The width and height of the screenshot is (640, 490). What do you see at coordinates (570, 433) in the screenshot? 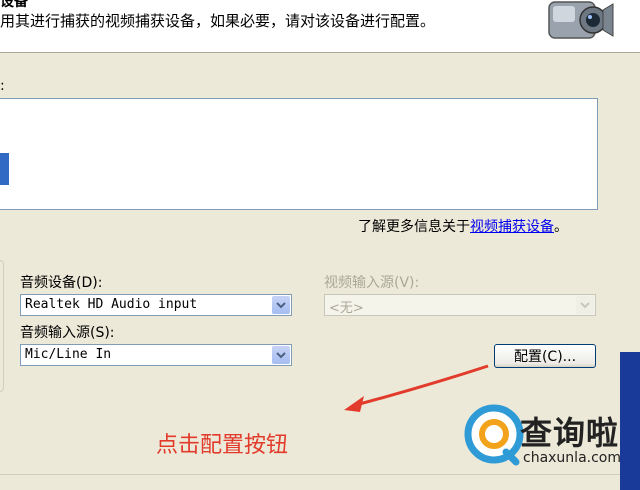
I see `watermark-name: 查询啦` at bounding box center [570, 433].